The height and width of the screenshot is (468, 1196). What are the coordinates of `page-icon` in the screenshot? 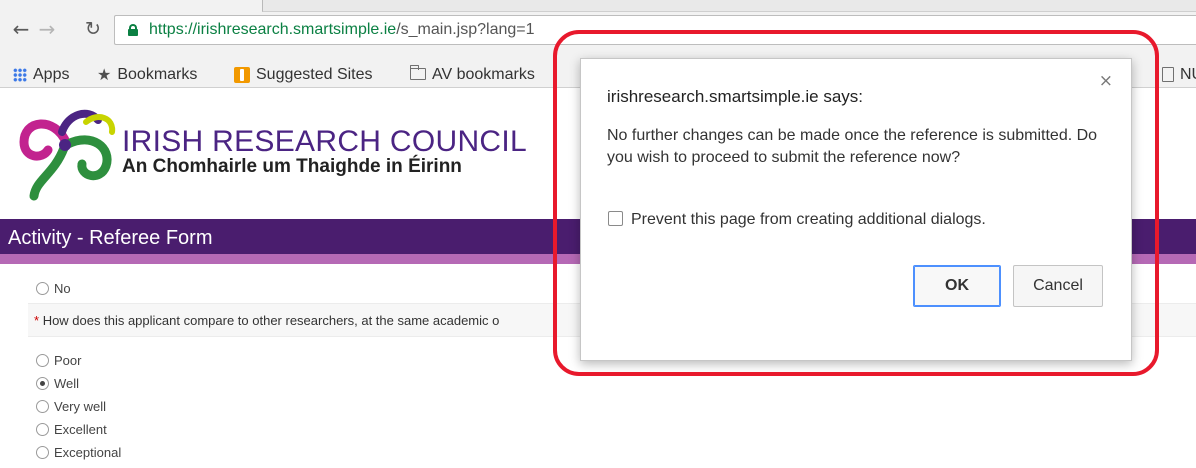 It's located at (1168, 75).